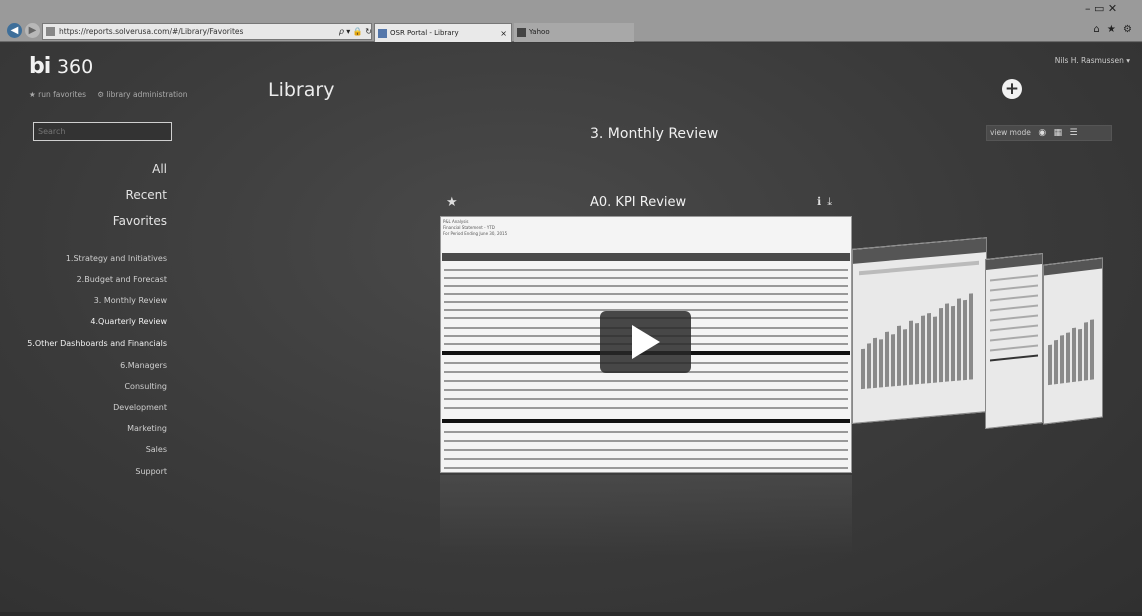 The height and width of the screenshot is (616, 1142). What do you see at coordinates (424, 33) in the screenshot?
I see `tab-label: OSR Portal - Library` at bounding box center [424, 33].